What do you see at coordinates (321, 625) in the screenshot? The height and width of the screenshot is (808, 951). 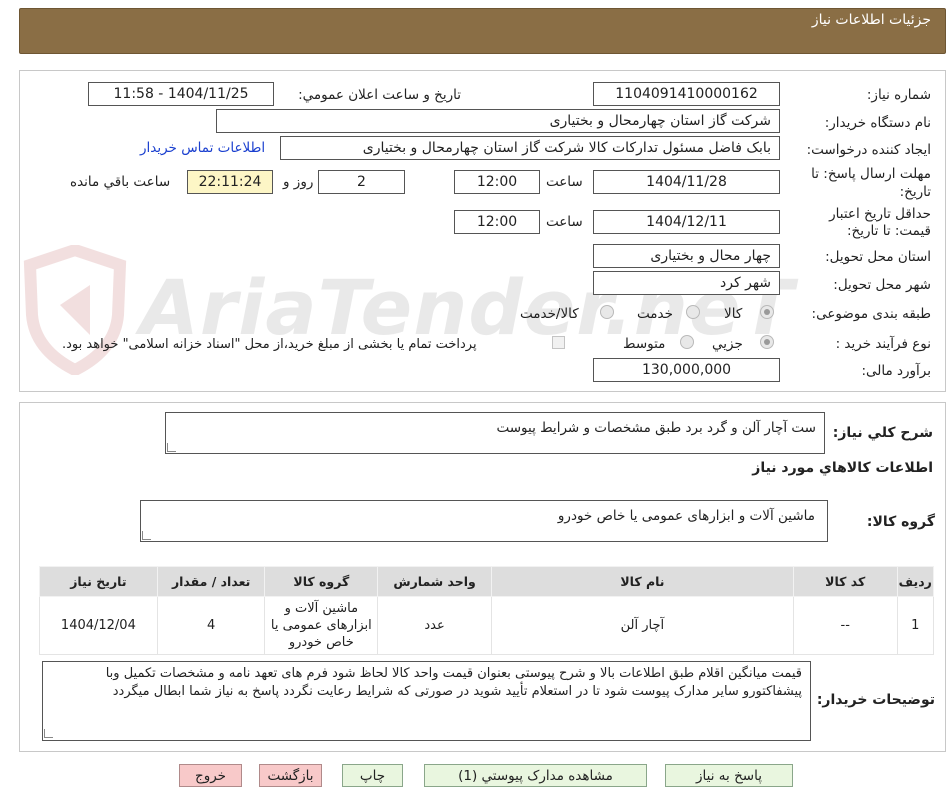 I see `cell-group: ماشین آلات و ابزارهای عمومی یا خاص خودرو` at bounding box center [321, 625].